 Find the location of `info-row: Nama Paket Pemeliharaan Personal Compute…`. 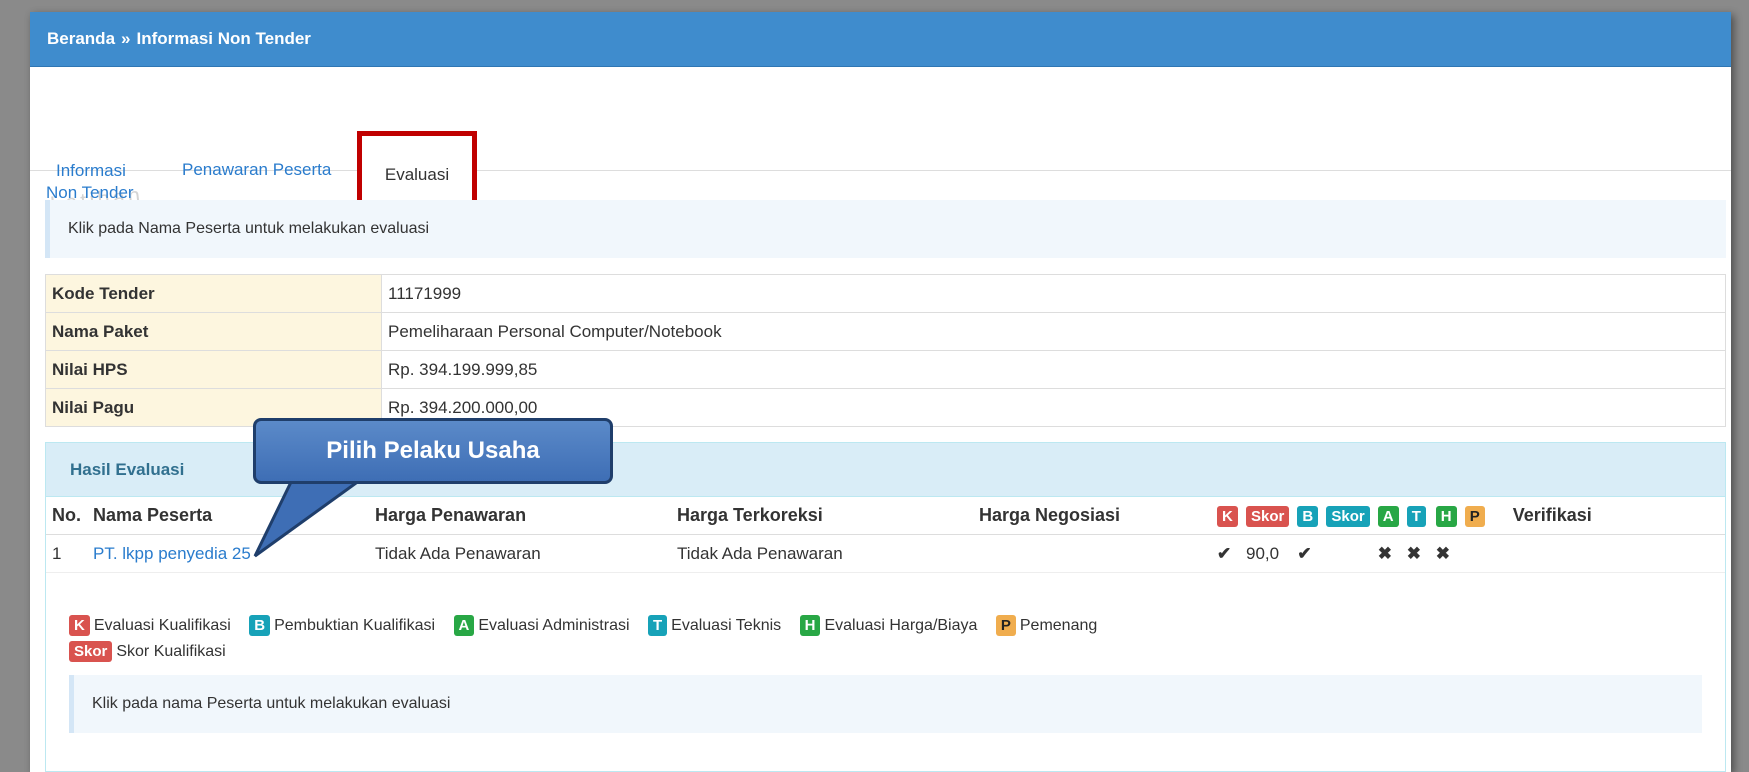

info-row: Nama Paket Pemeliharaan Personal Compute… is located at coordinates (885, 331).